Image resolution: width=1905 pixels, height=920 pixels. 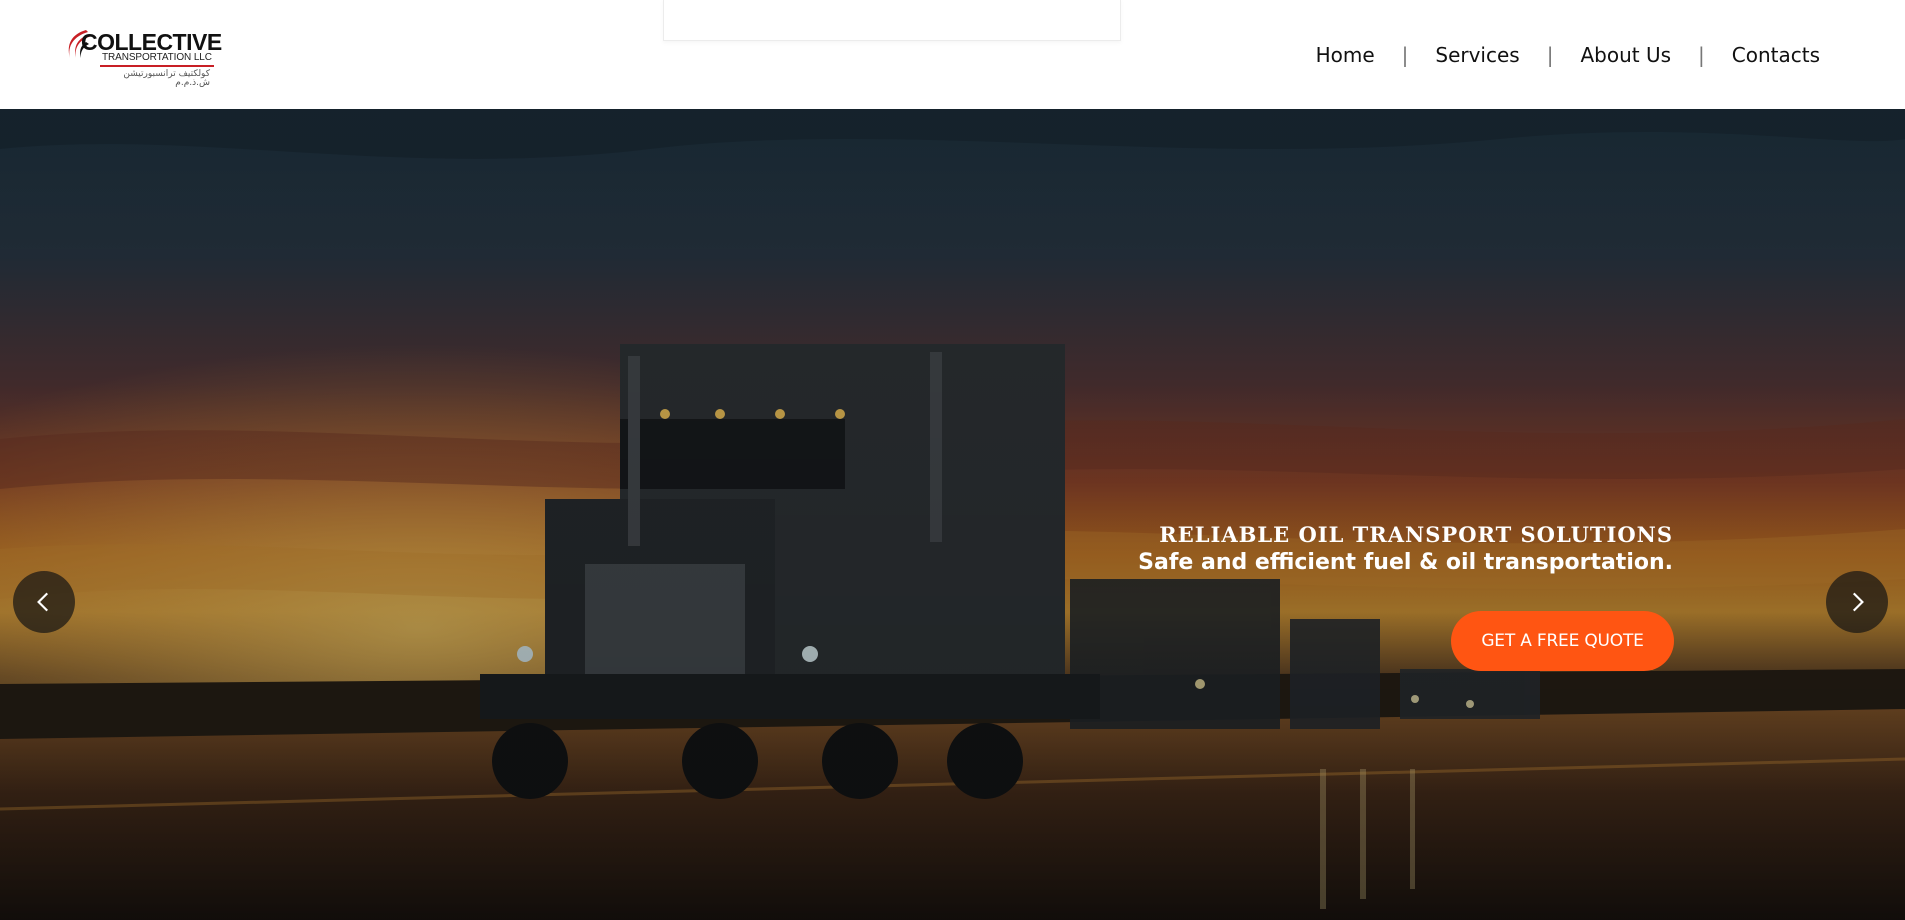 I want to click on nav-services: Services, so click(x=1477, y=55).